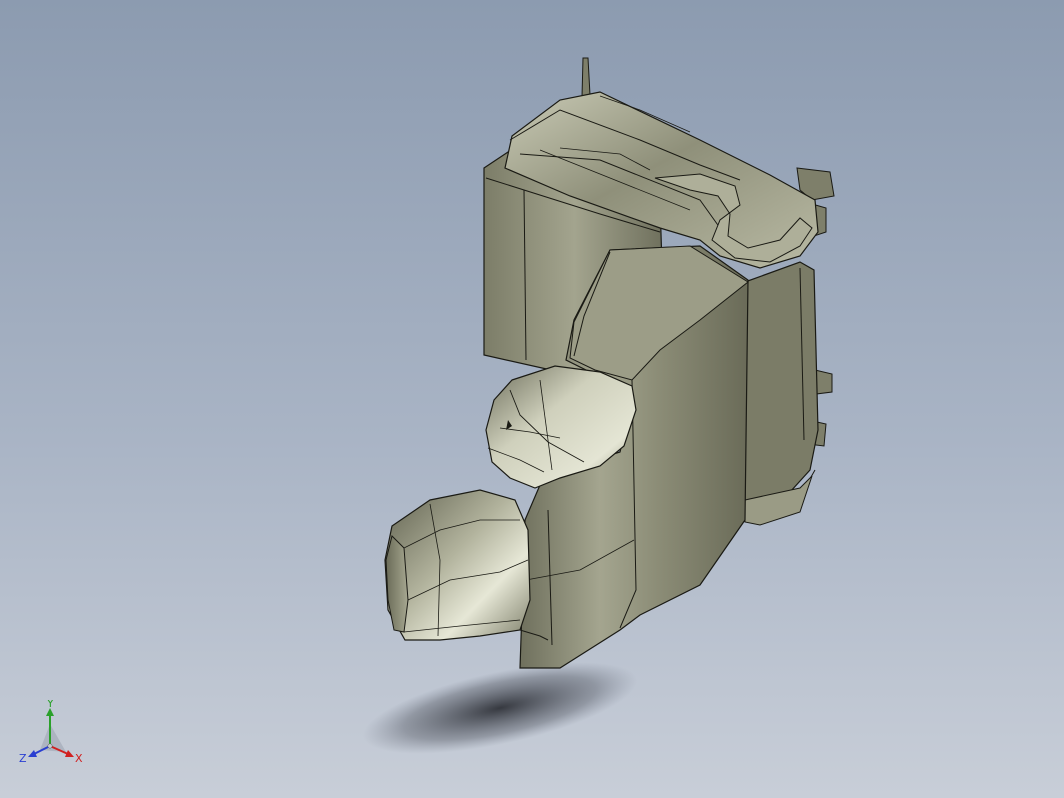 This screenshot has width=1064, height=798. I want to click on coordinate-triad: Y X Z, so click(51, 732).